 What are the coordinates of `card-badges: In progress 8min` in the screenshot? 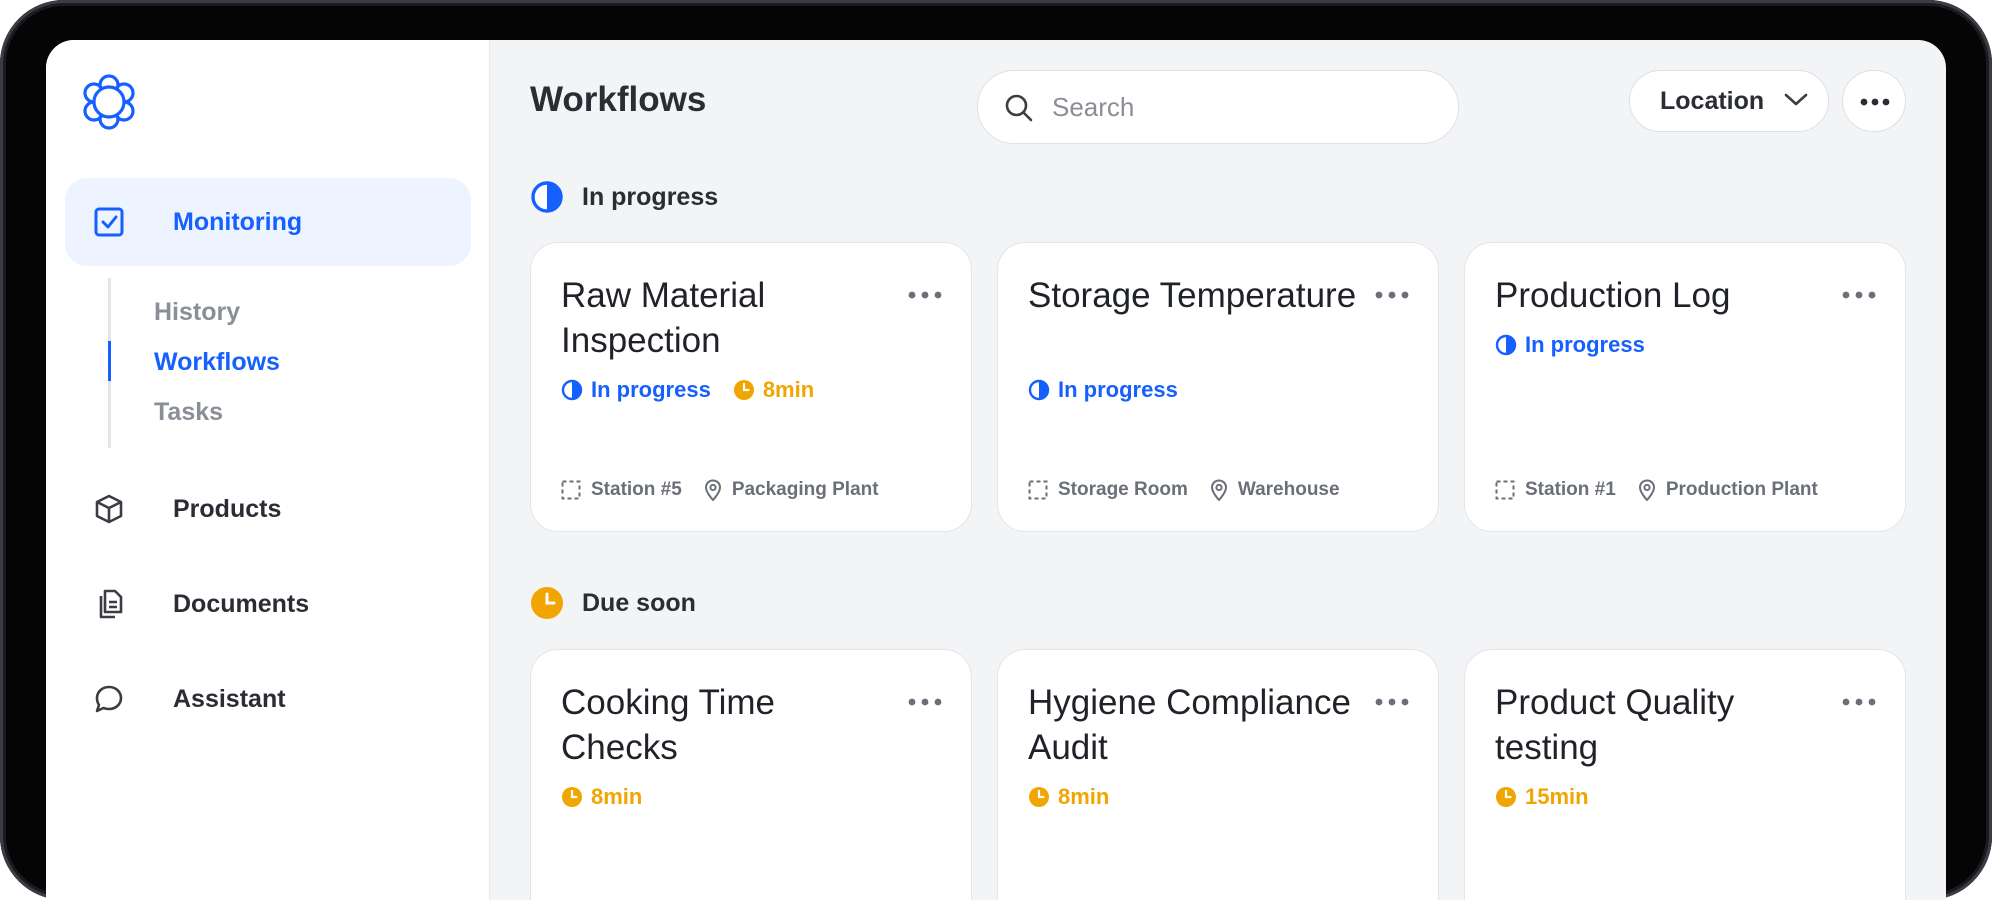 It's located at (698, 390).